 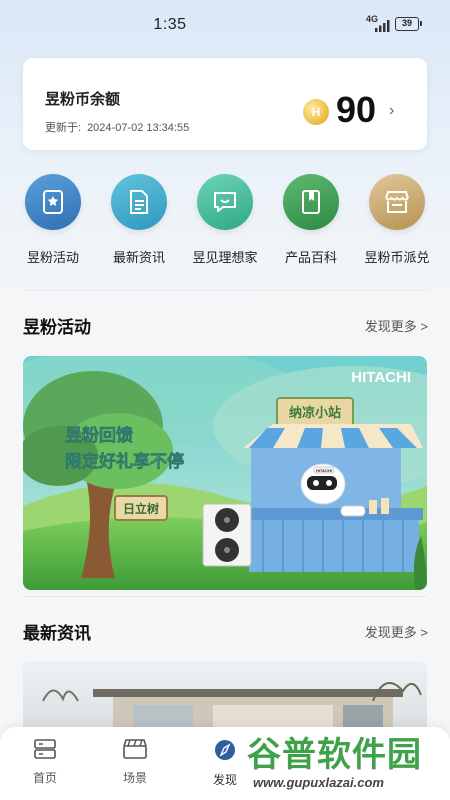 I want to click on watermark: 谷普软件园 www.gupuxlazai.com, so click(x=345, y=765).